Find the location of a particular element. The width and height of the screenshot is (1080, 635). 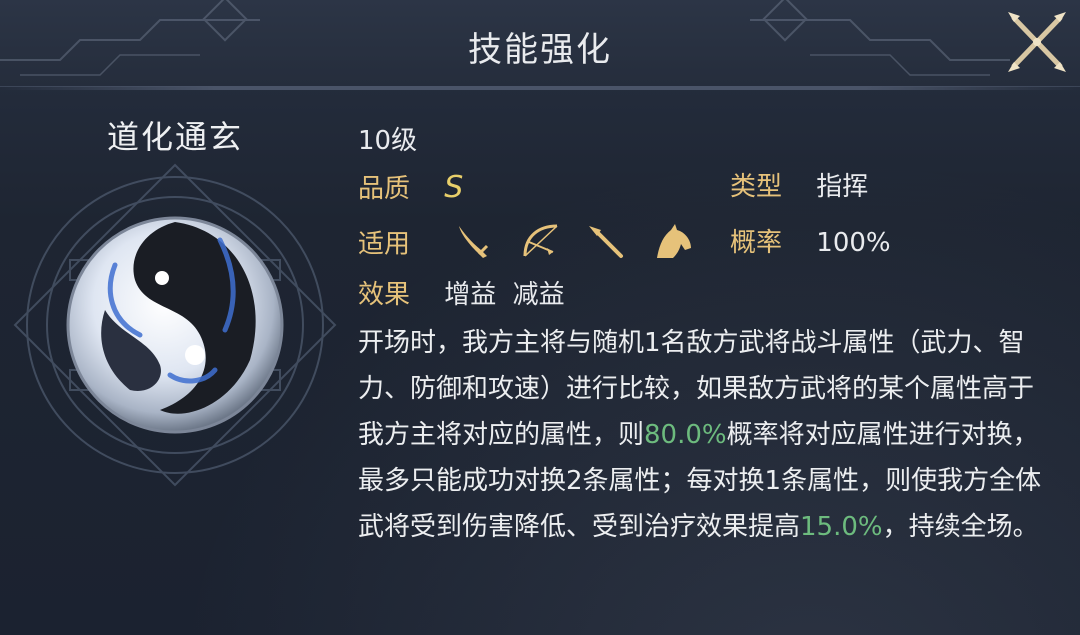

effect-tag: 减益 is located at coordinates (538, 295).